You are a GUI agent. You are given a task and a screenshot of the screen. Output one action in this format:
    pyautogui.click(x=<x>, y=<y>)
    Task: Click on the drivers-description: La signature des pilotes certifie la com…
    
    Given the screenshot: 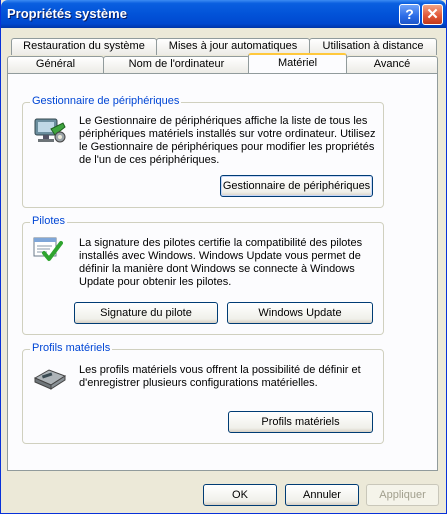 What is the action you would take?
    pyautogui.click(x=221, y=262)
    